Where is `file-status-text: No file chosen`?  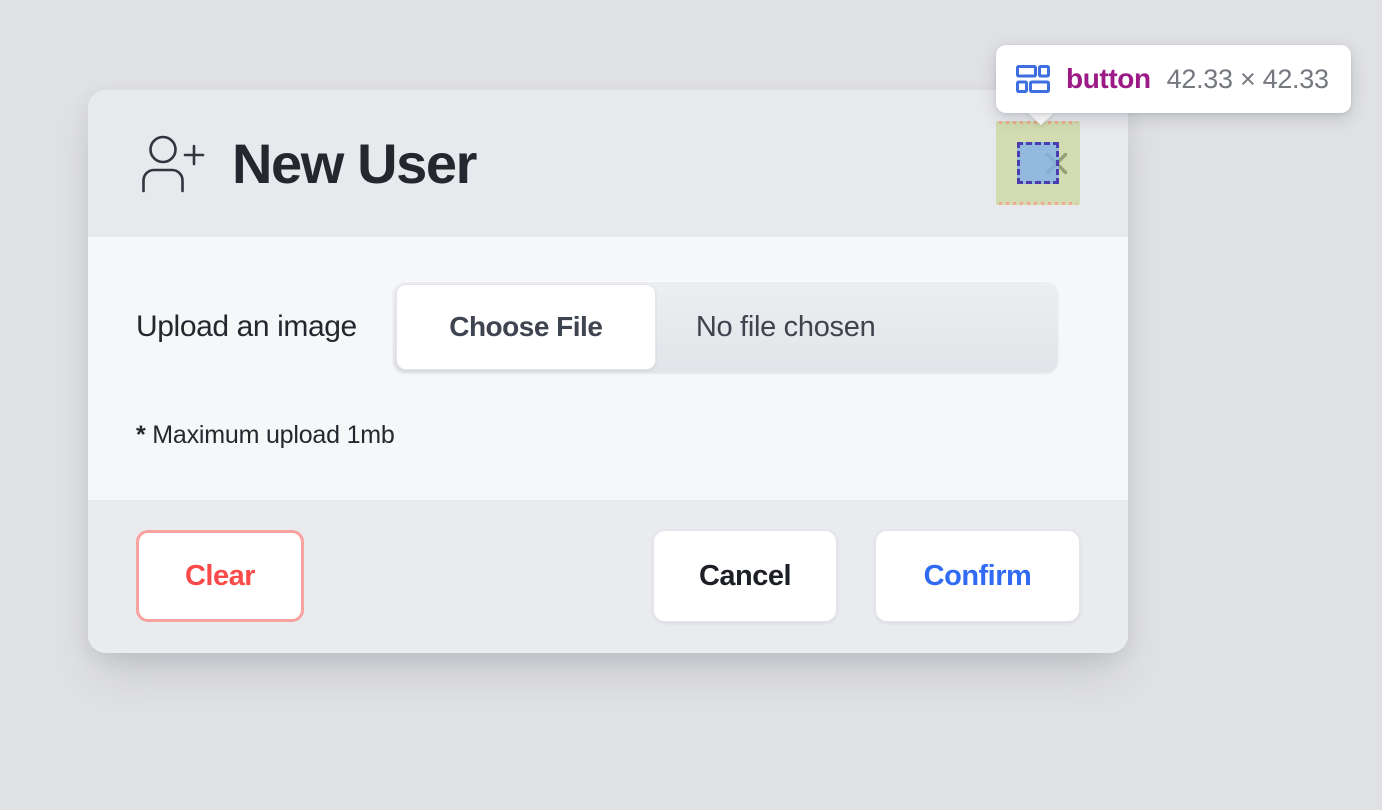
file-status-text: No file chosen is located at coordinates (785, 326).